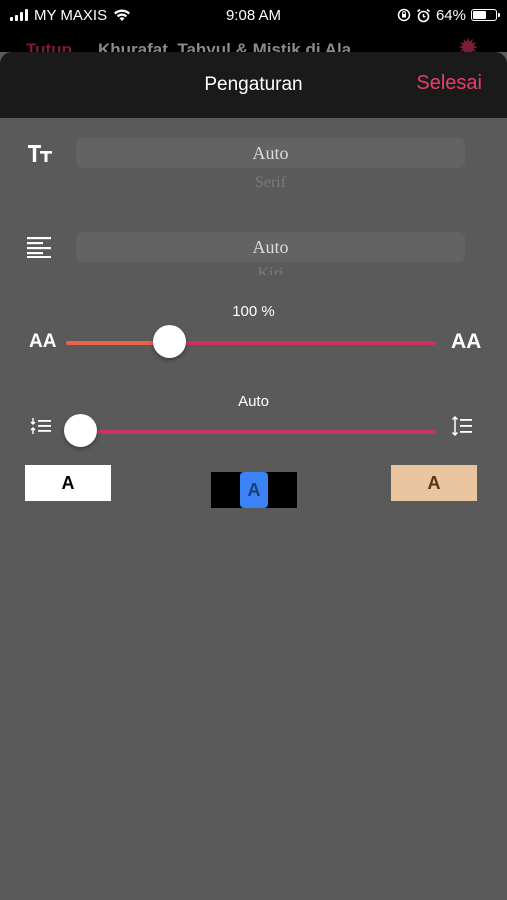 This screenshot has width=507, height=900. I want to click on signal-icon, so click(19, 15).